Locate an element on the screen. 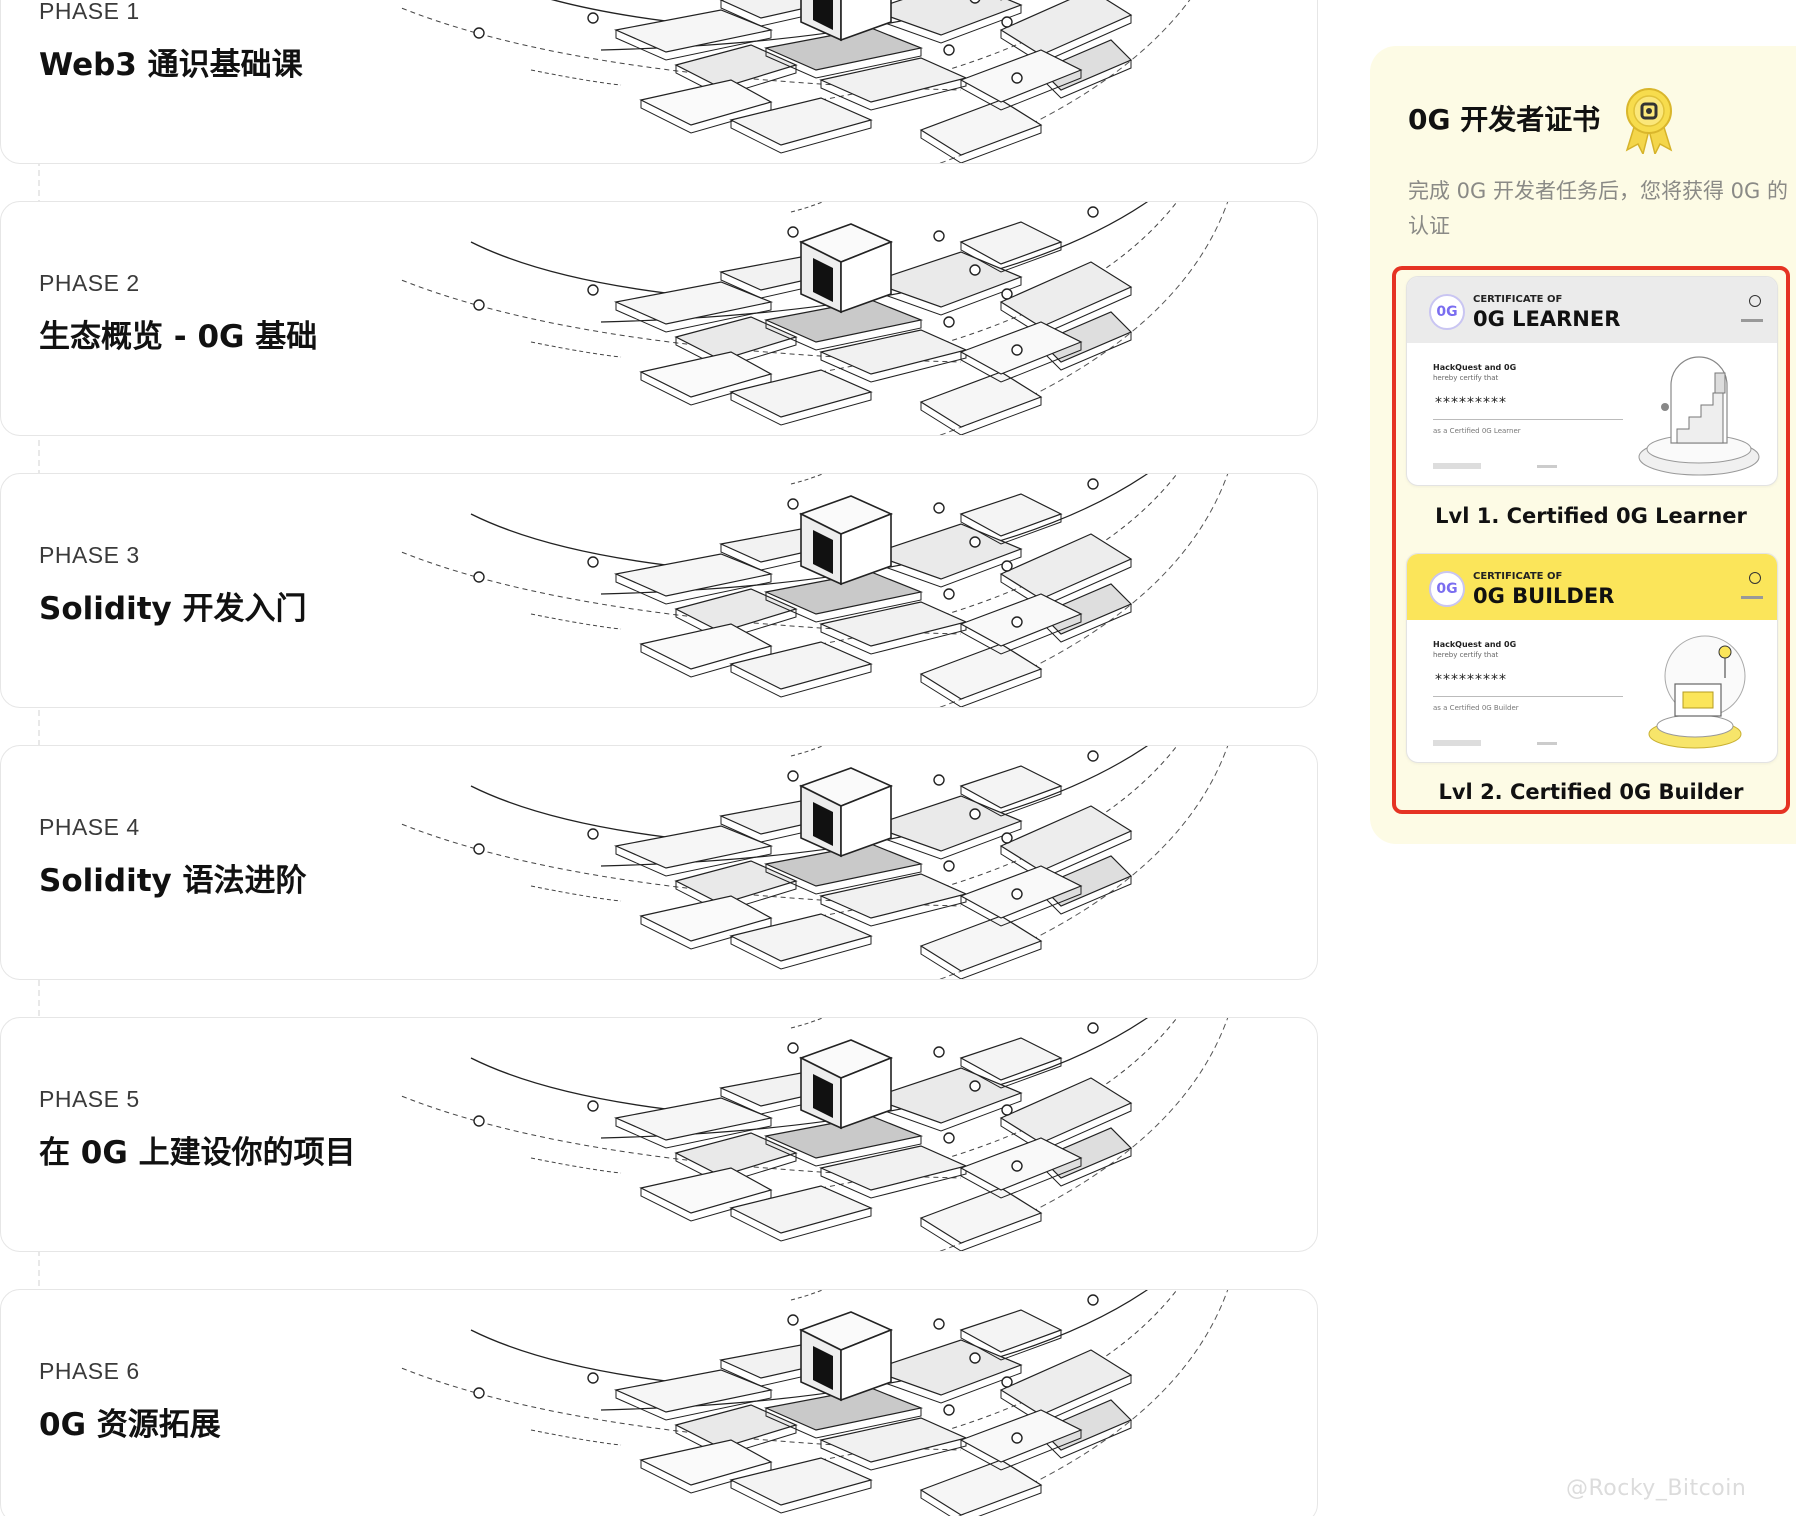 Image resolution: width=1796 pixels, height=1516 pixels. phase-card-6: PHASE 6 0G 资源拓展 is located at coordinates (659, 1402).